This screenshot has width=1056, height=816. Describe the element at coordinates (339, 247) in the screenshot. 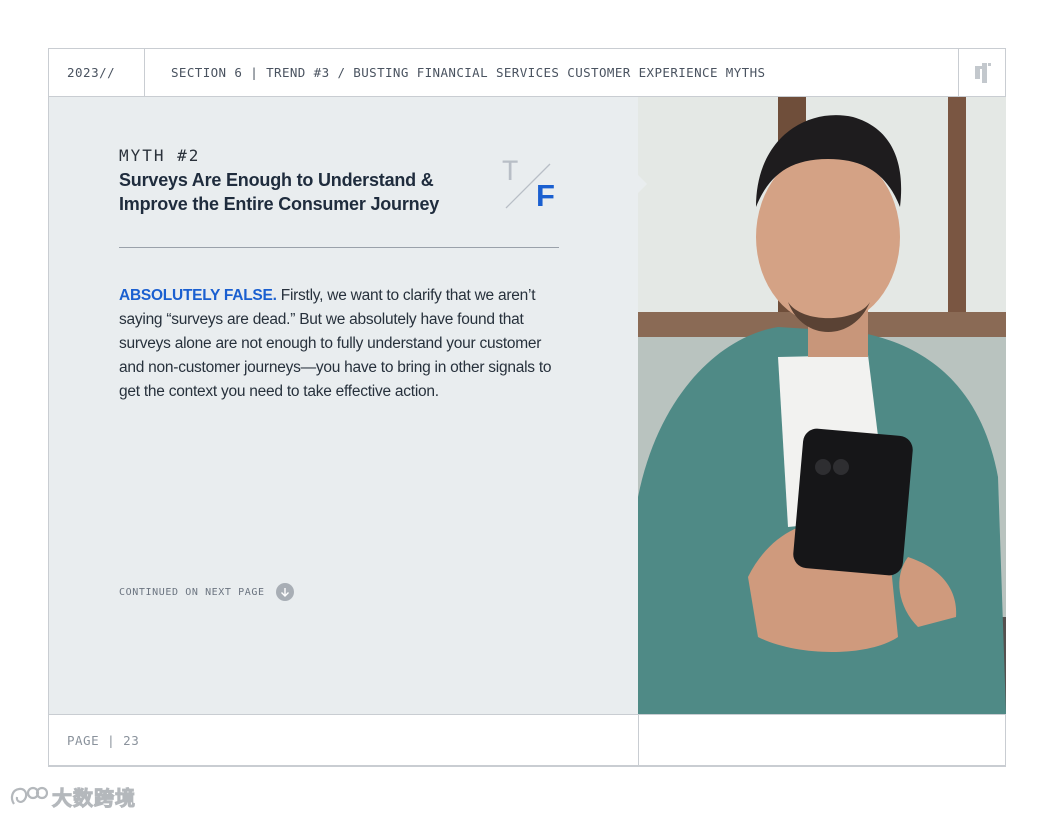

I see `title-divider` at that location.